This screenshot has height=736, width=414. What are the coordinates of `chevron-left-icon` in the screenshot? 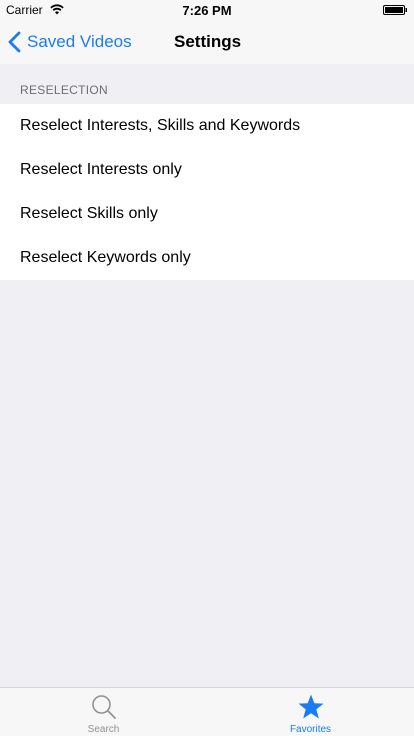 It's located at (14, 42).